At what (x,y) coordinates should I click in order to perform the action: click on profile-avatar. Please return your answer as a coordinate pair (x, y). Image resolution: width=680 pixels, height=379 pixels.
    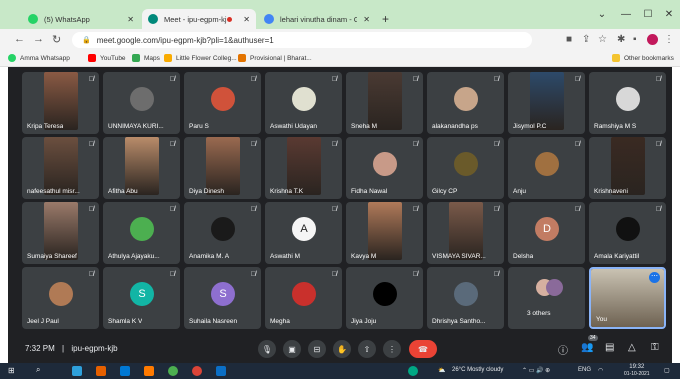
    Looking at the image, I should click on (652, 39).